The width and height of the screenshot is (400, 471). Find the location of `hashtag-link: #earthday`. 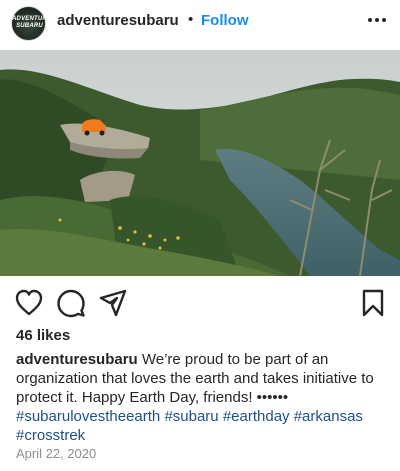

hashtag-link: #earthday is located at coordinates (256, 416).